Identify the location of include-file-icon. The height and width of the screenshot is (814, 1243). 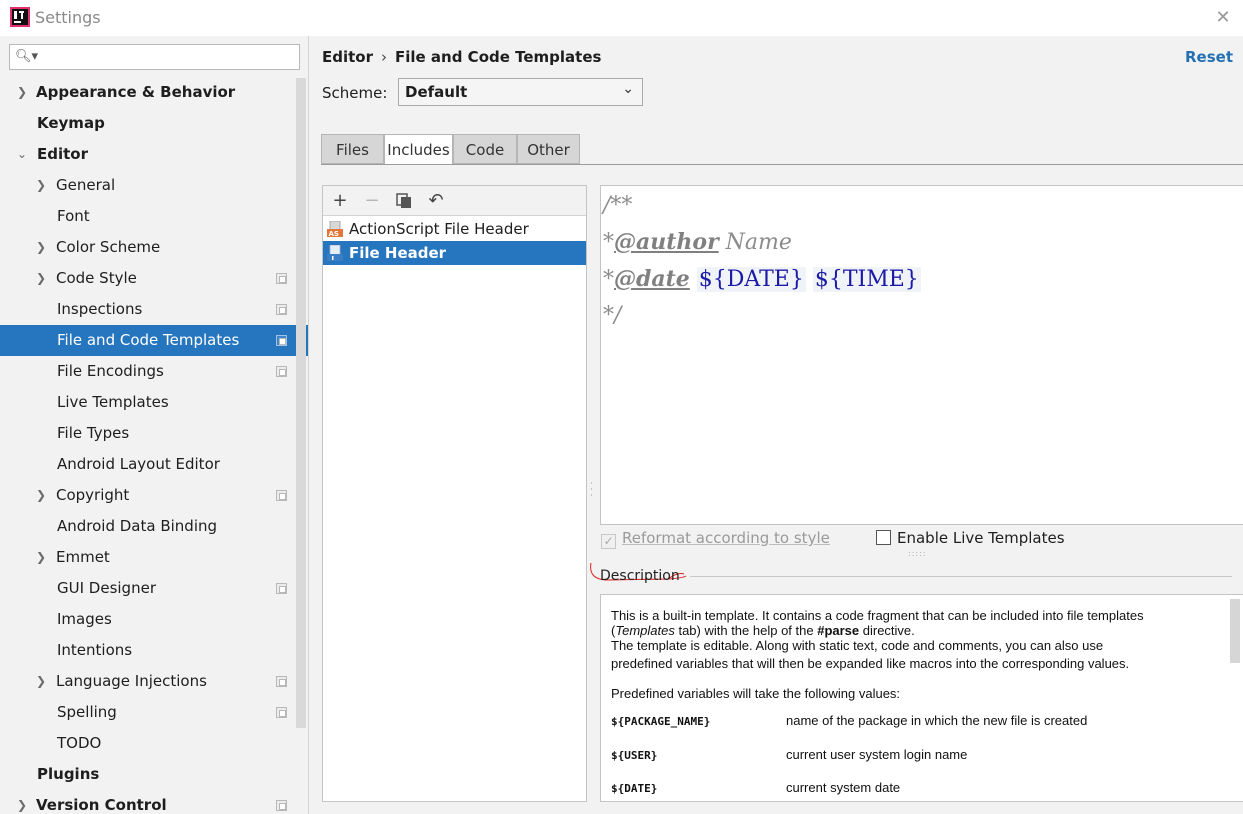
(335, 253).